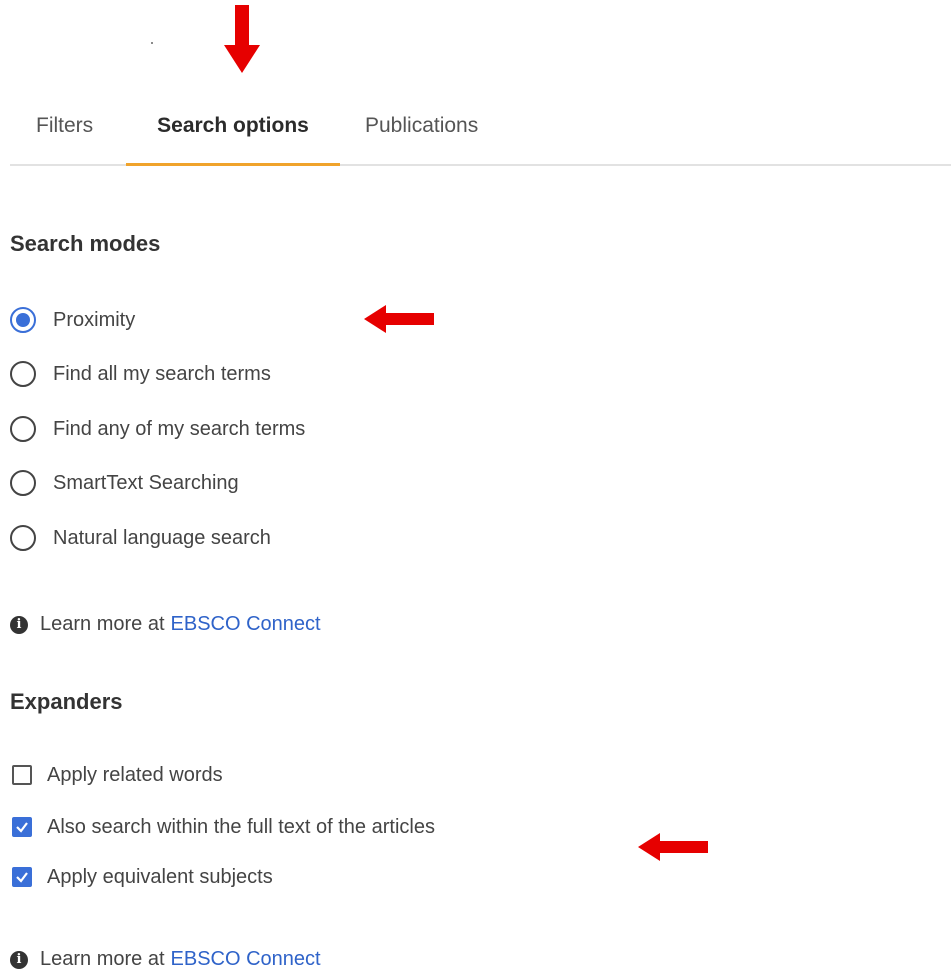  What do you see at coordinates (23, 320) in the screenshot?
I see `radio-button-checked` at bounding box center [23, 320].